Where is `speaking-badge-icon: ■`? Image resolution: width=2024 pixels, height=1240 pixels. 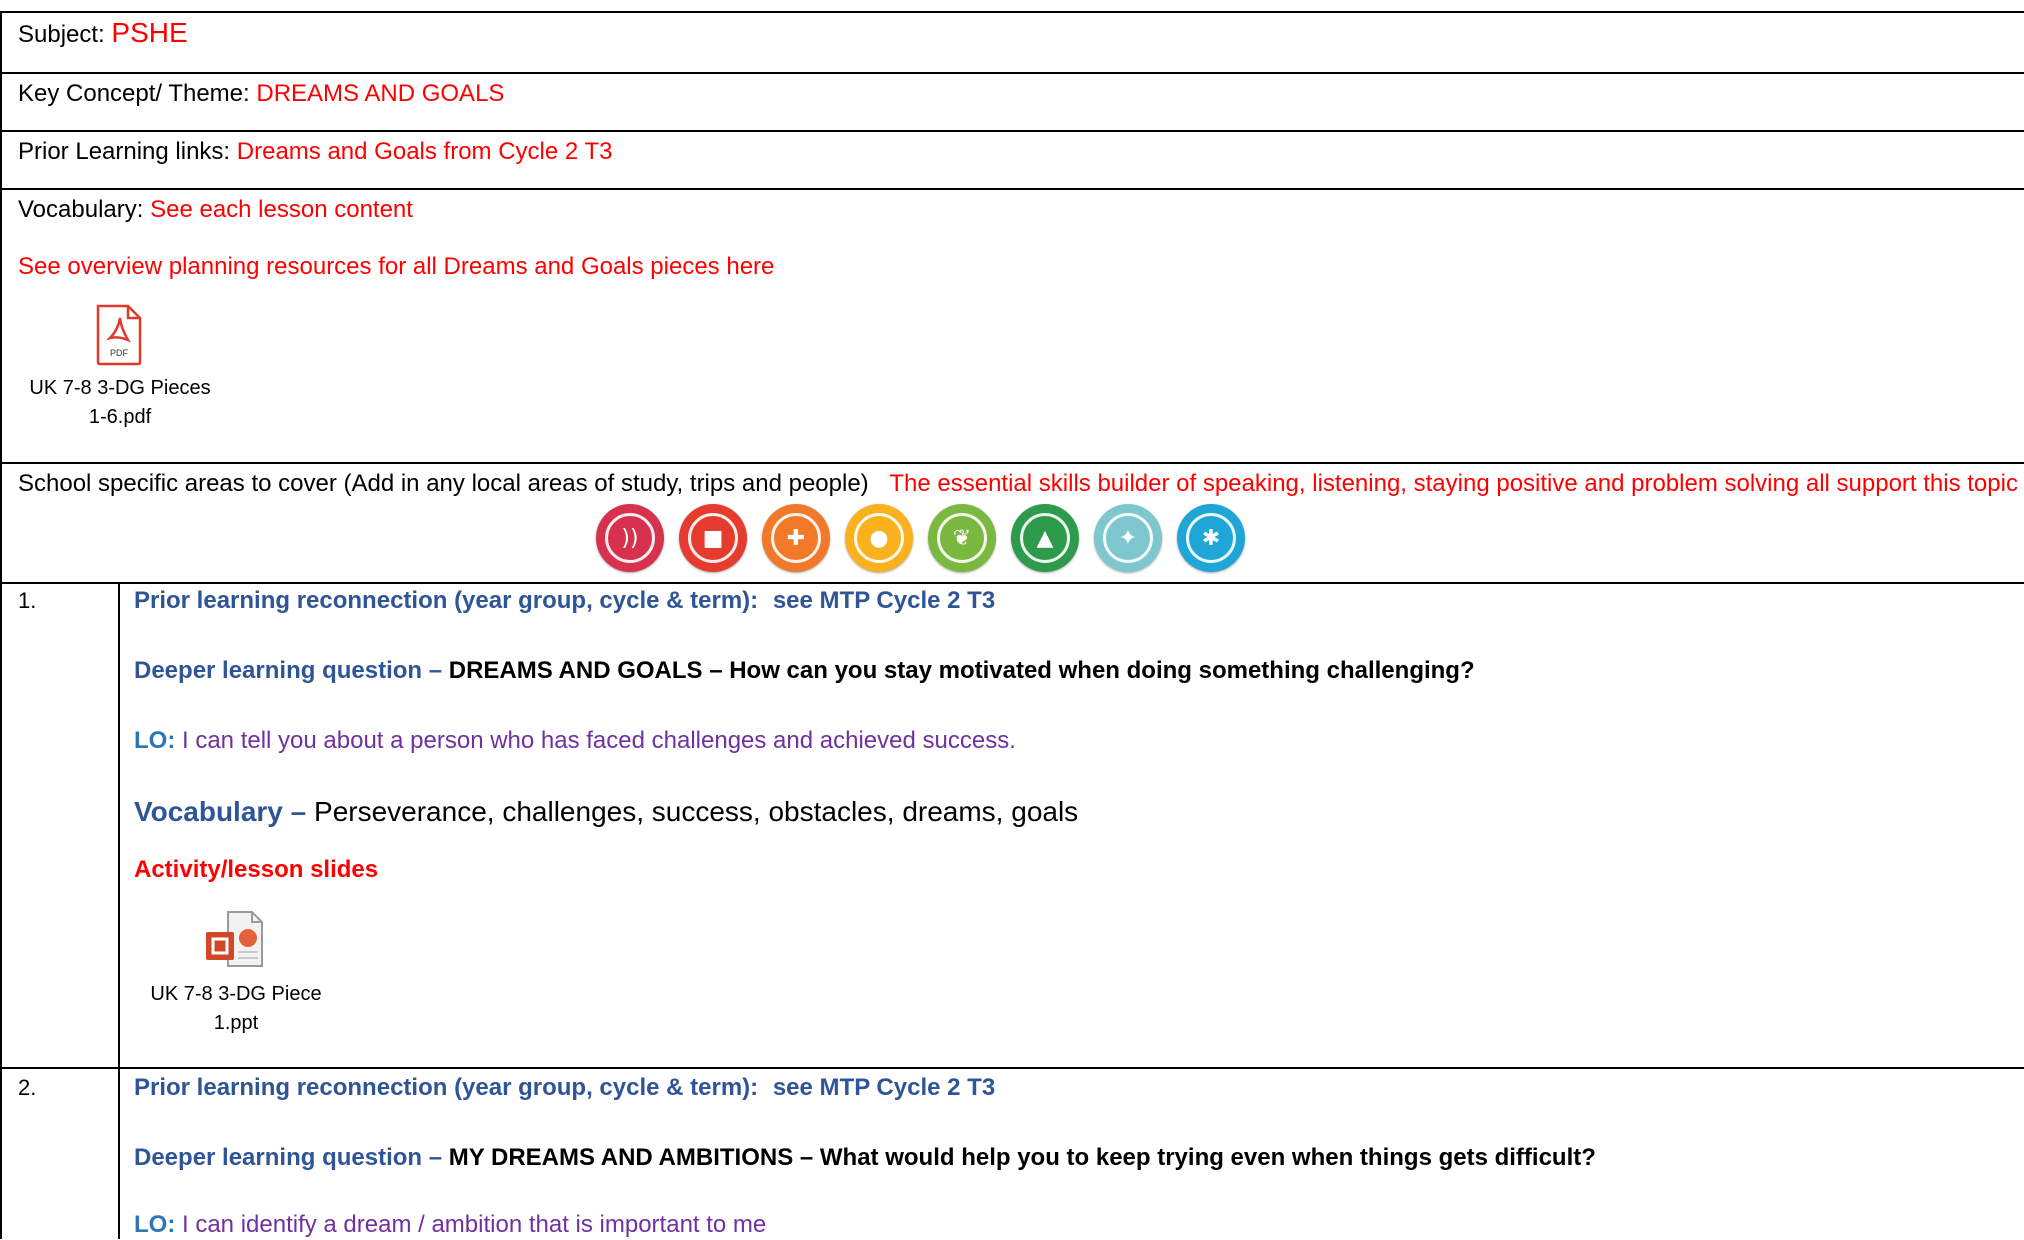 speaking-badge-icon: ■ is located at coordinates (713, 538).